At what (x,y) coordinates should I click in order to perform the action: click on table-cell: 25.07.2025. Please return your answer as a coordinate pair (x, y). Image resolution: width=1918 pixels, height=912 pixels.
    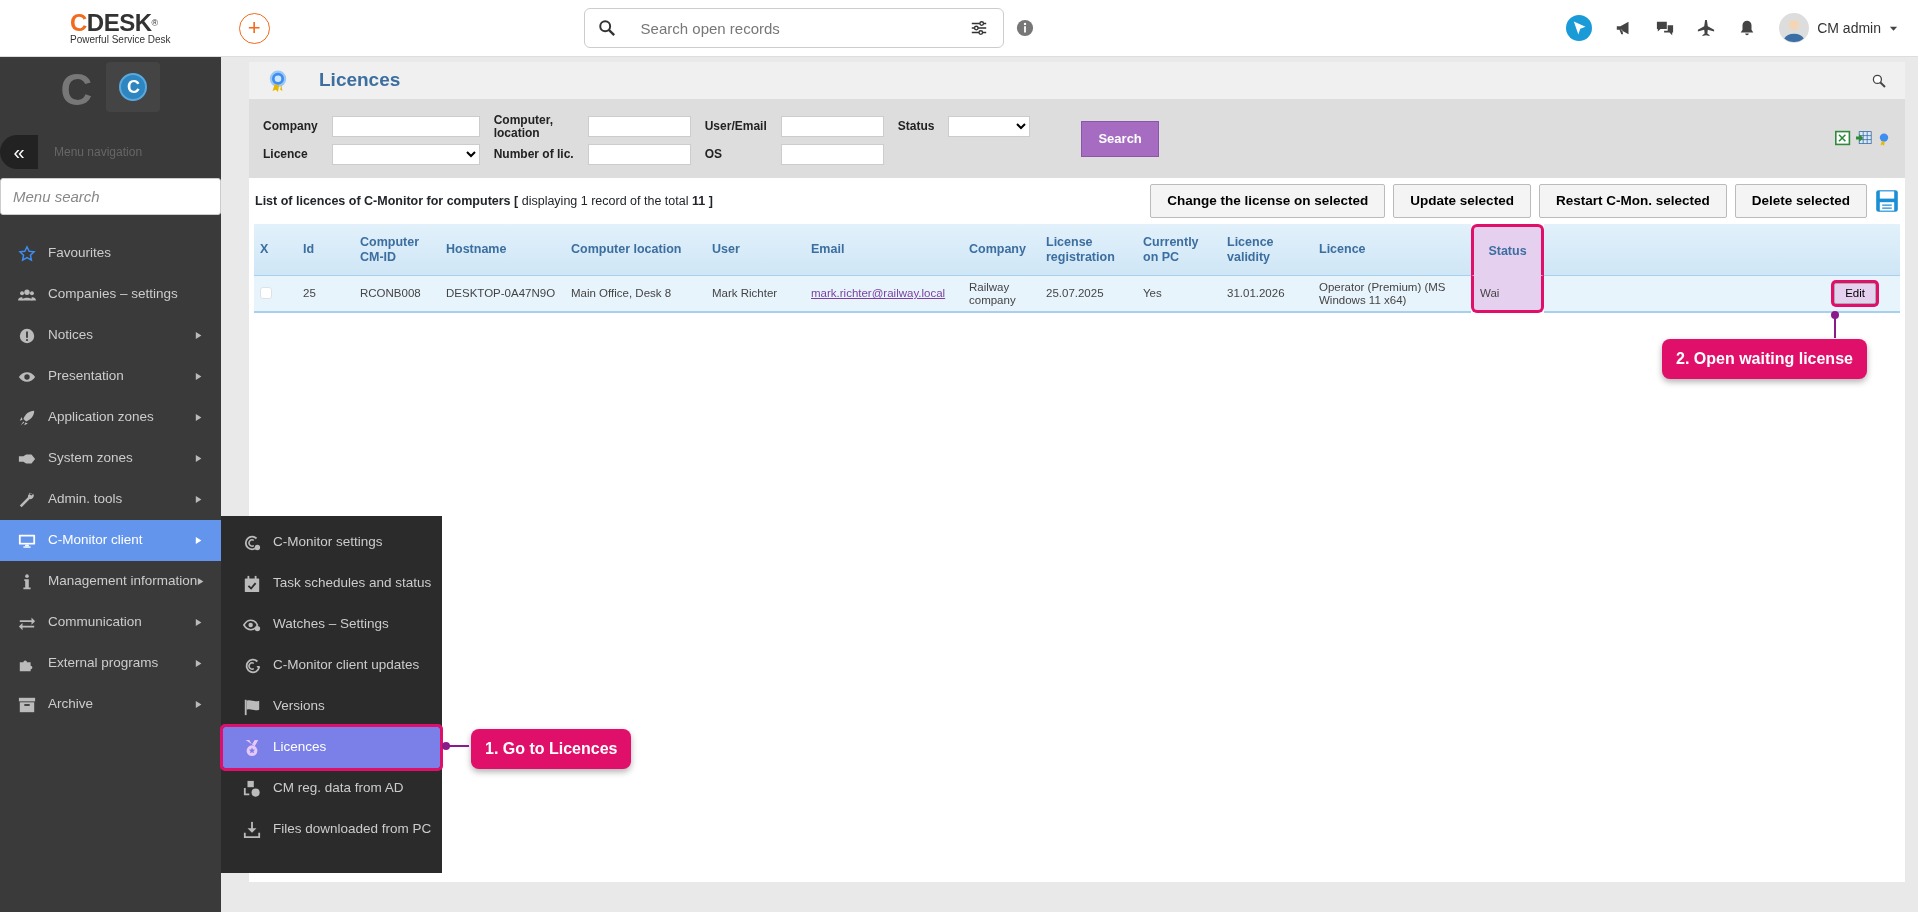
    Looking at the image, I should click on (1088, 295).